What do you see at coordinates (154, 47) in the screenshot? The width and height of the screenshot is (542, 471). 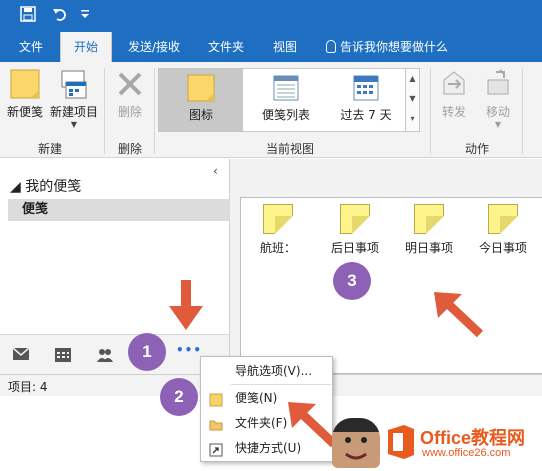 I see `tab-send-receive: 发送/接收` at bounding box center [154, 47].